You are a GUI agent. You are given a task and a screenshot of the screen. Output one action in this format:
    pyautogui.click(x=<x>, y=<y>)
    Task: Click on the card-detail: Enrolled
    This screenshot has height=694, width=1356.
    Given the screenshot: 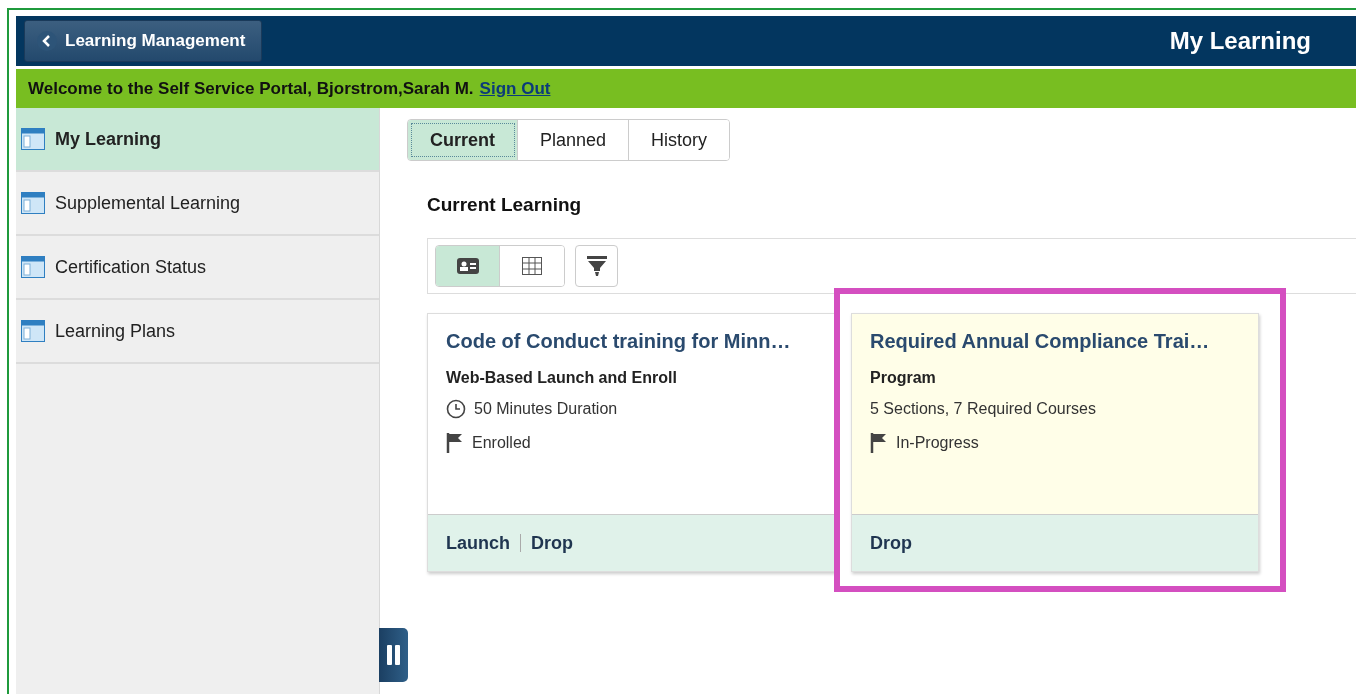 What is the action you would take?
    pyautogui.click(x=501, y=443)
    